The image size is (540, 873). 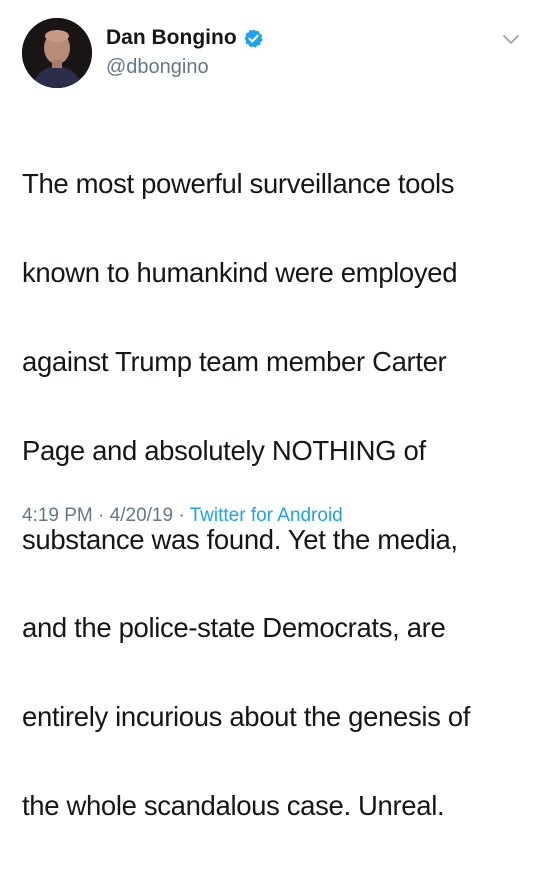 I want to click on author-display-name: Dan Bongino, so click(x=171, y=38).